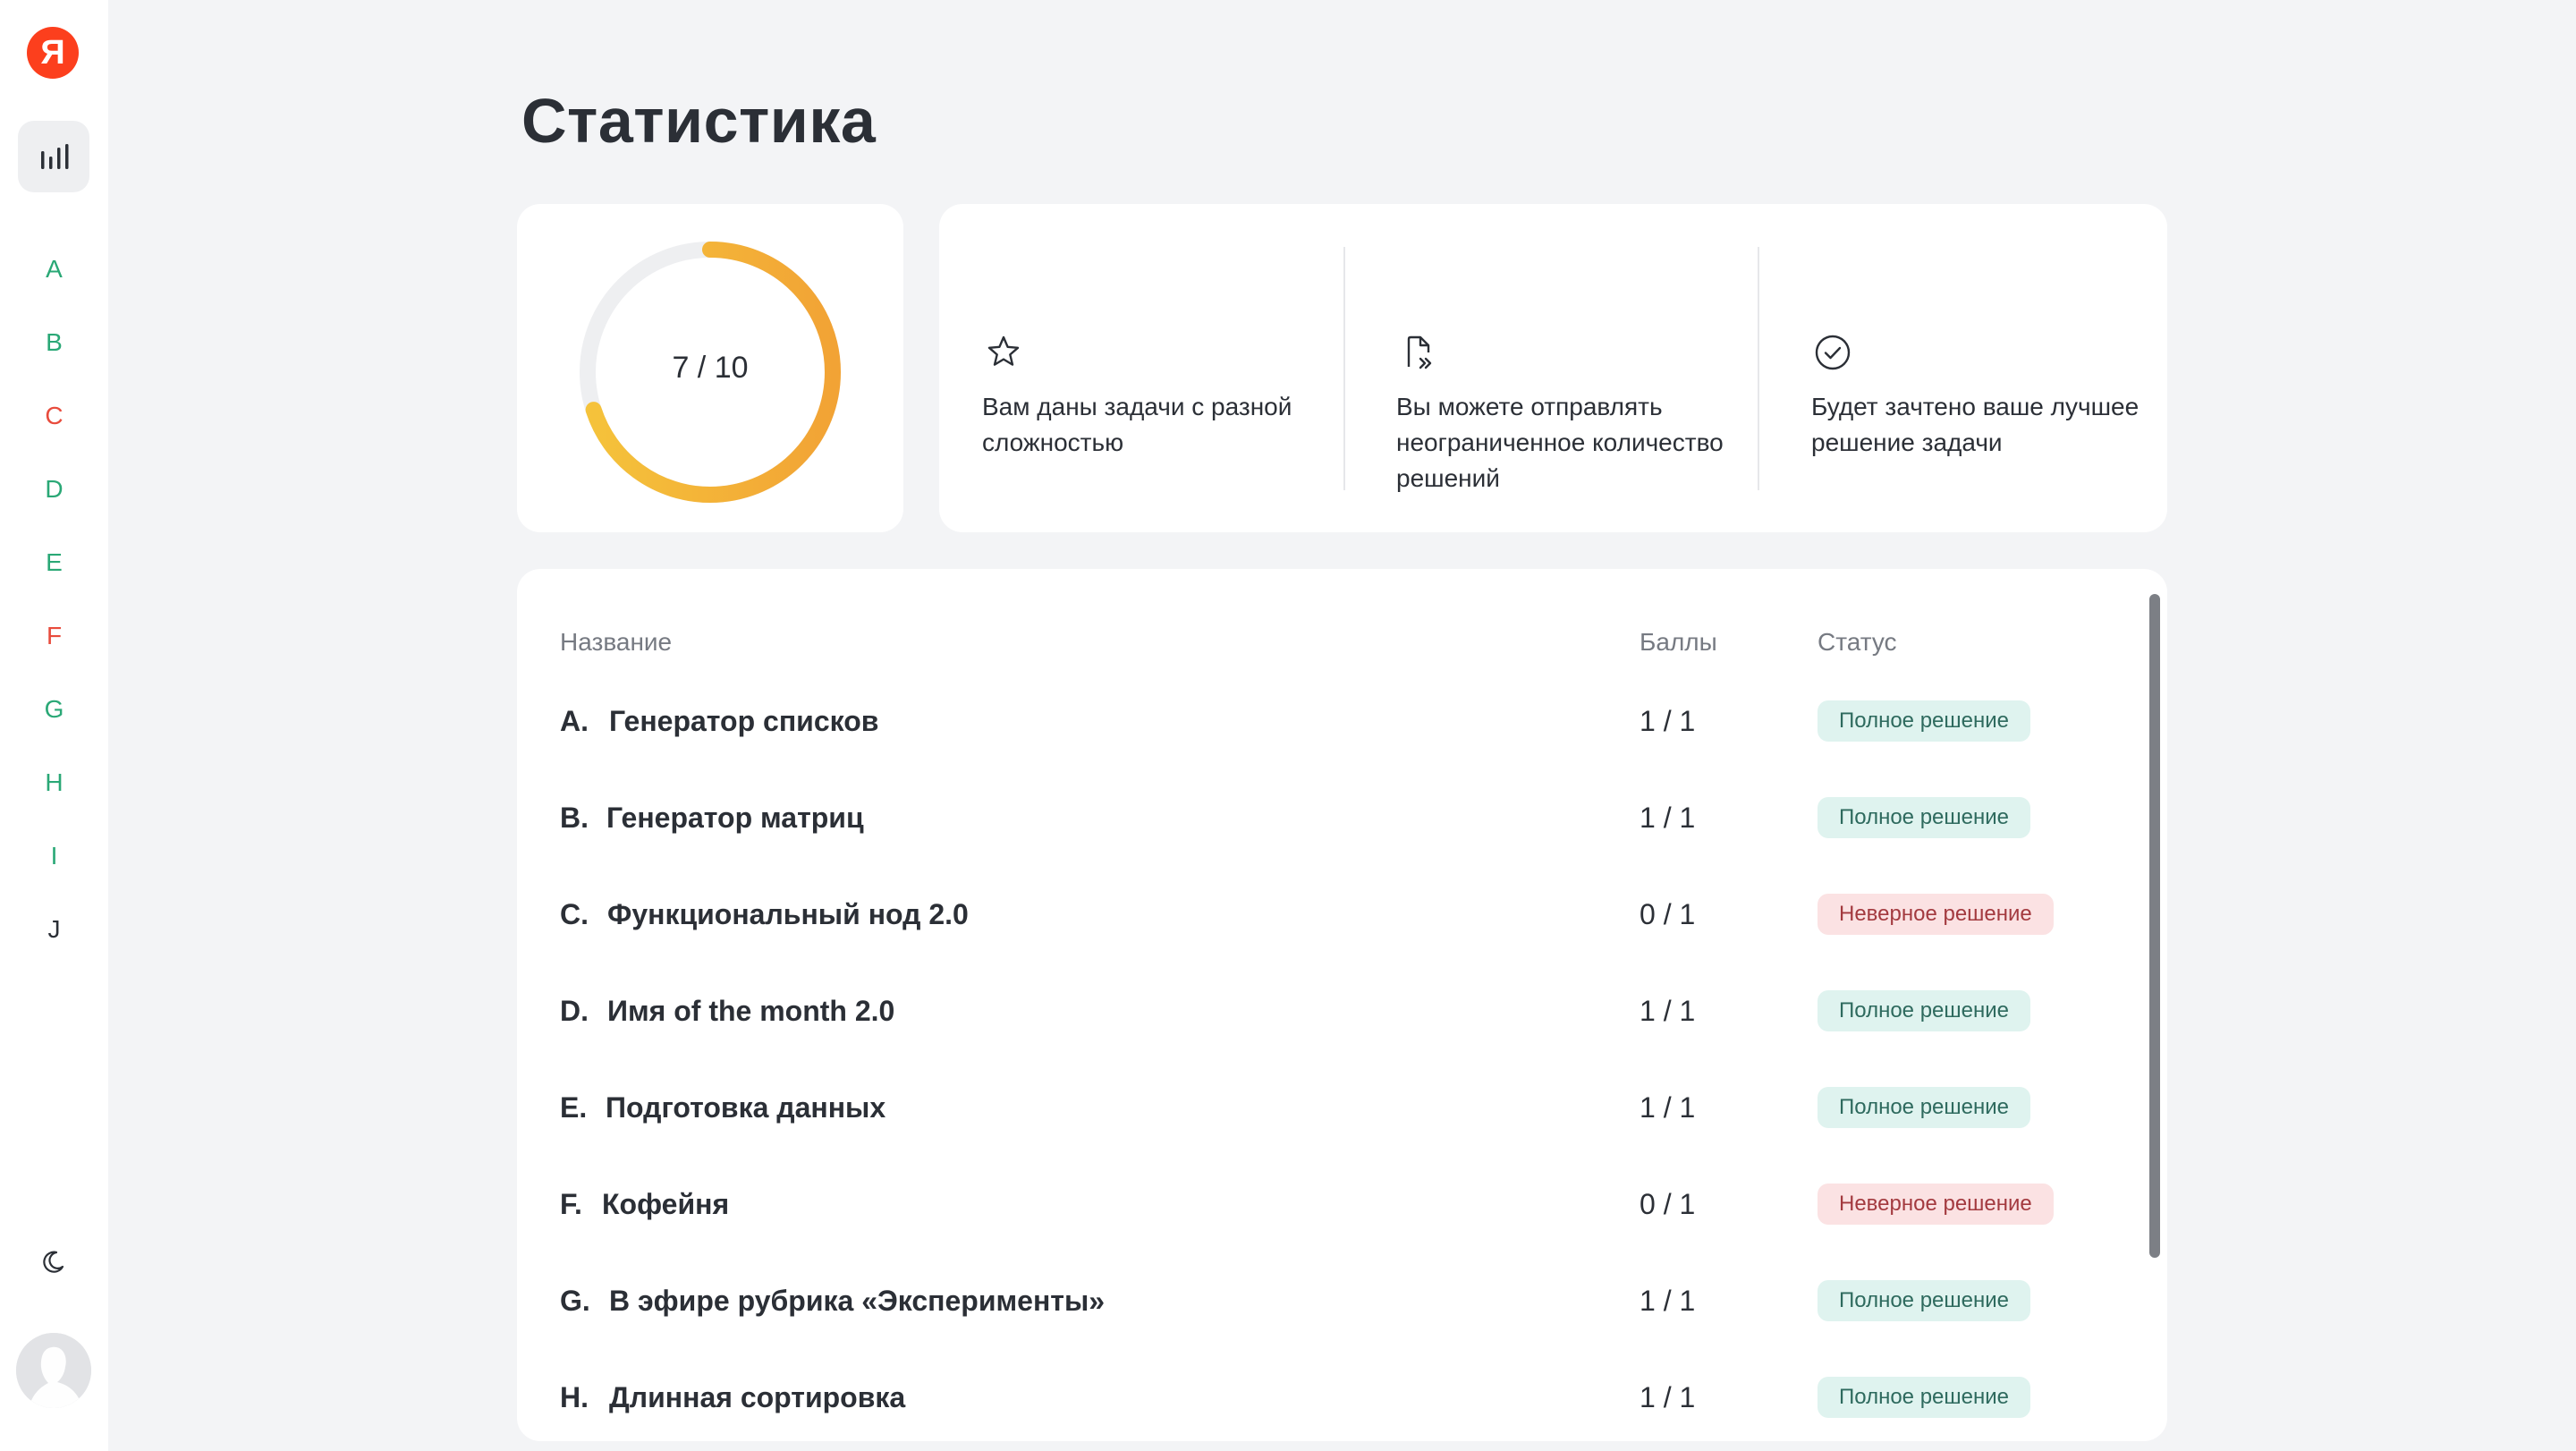 This screenshot has height=1451, width=2576. Describe the element at coordinates (1857, 642) in the screenshot. I see `column-header-status: Статус` at that location.